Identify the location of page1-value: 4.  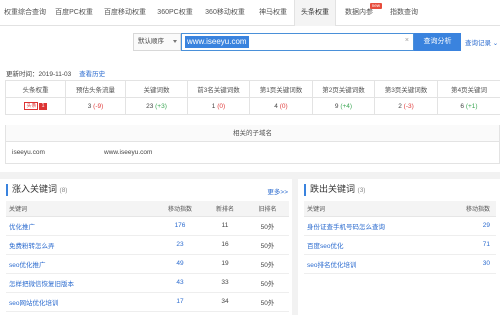
(276, 106).